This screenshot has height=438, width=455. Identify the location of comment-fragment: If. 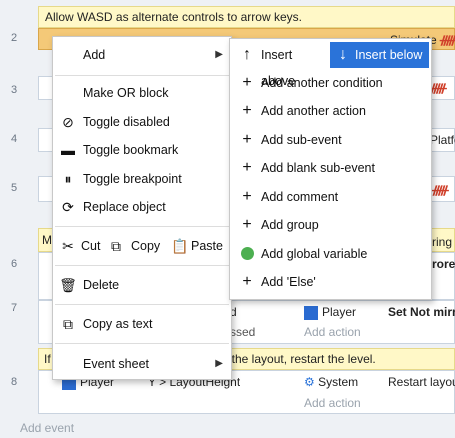
(47, 359).